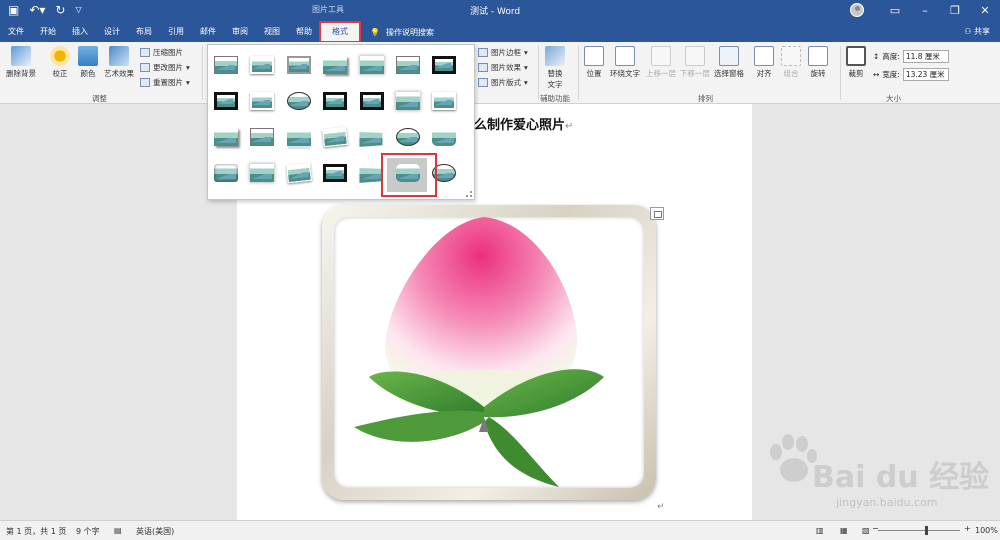  What do you see at coordinates (764, 62) in the screenshot?
I see `align-button: 对齐` at bounding box center [764, 62].